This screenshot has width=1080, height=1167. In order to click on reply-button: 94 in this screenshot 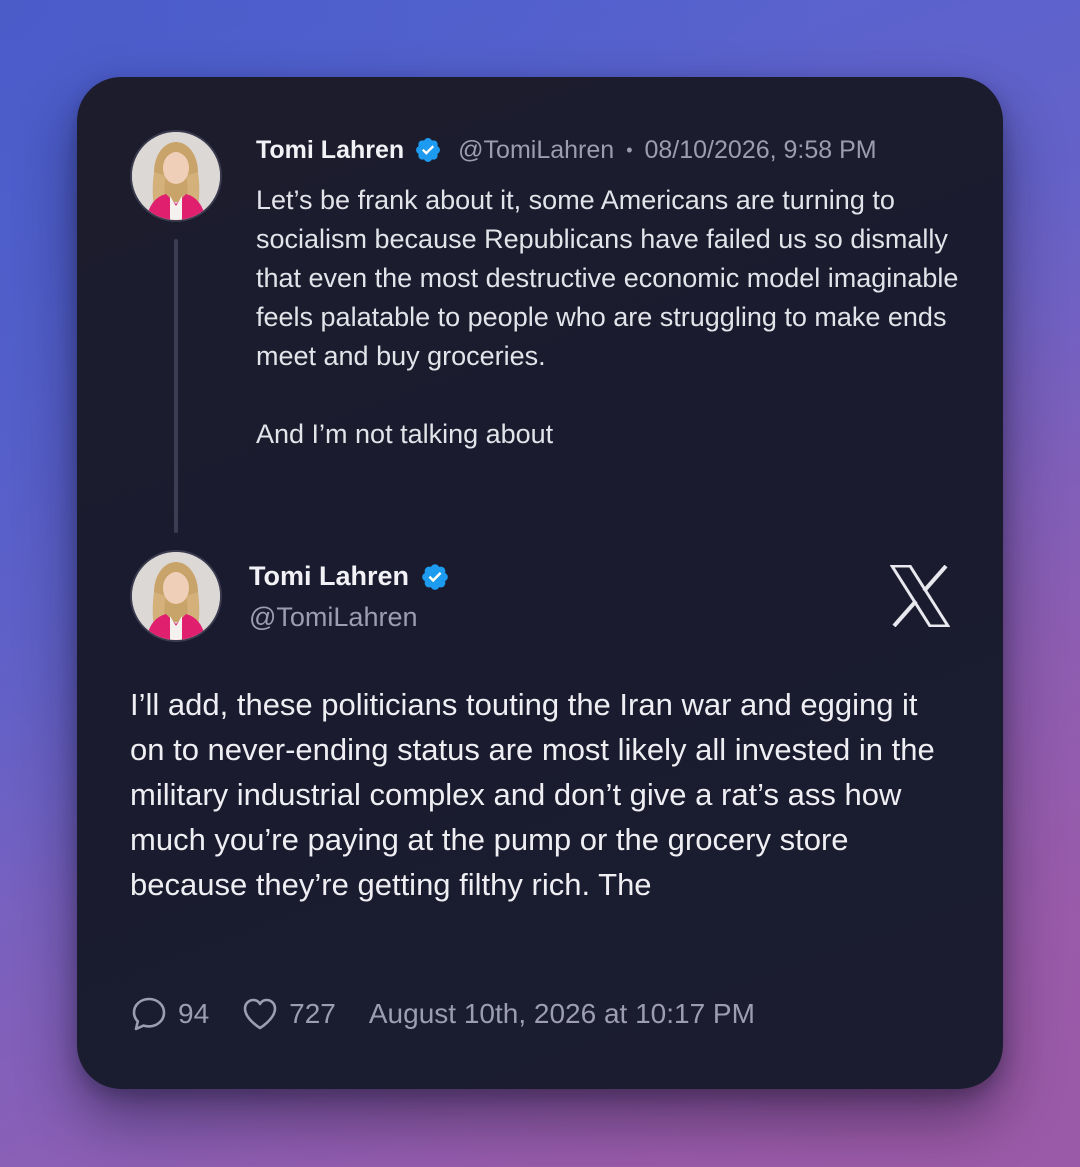, I will do `click(169, 1014)`.